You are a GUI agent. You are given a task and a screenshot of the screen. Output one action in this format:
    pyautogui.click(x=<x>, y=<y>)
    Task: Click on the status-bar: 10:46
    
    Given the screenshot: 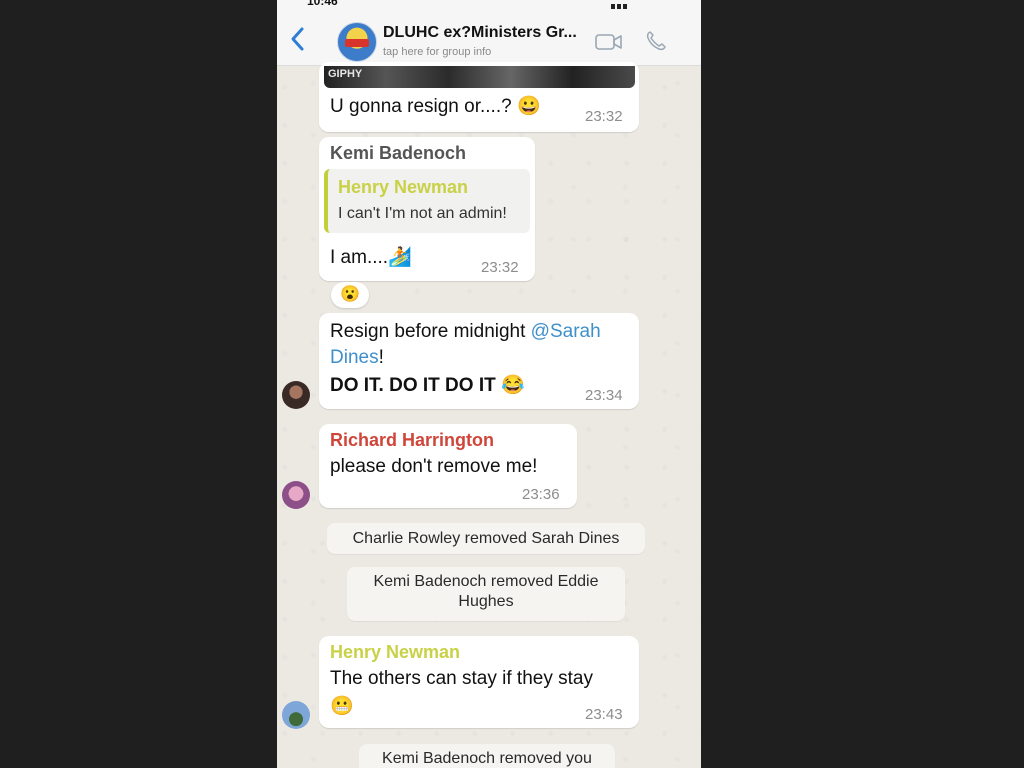 What is the action you would take?
    pyautogui.click(x=489, y=6)
    